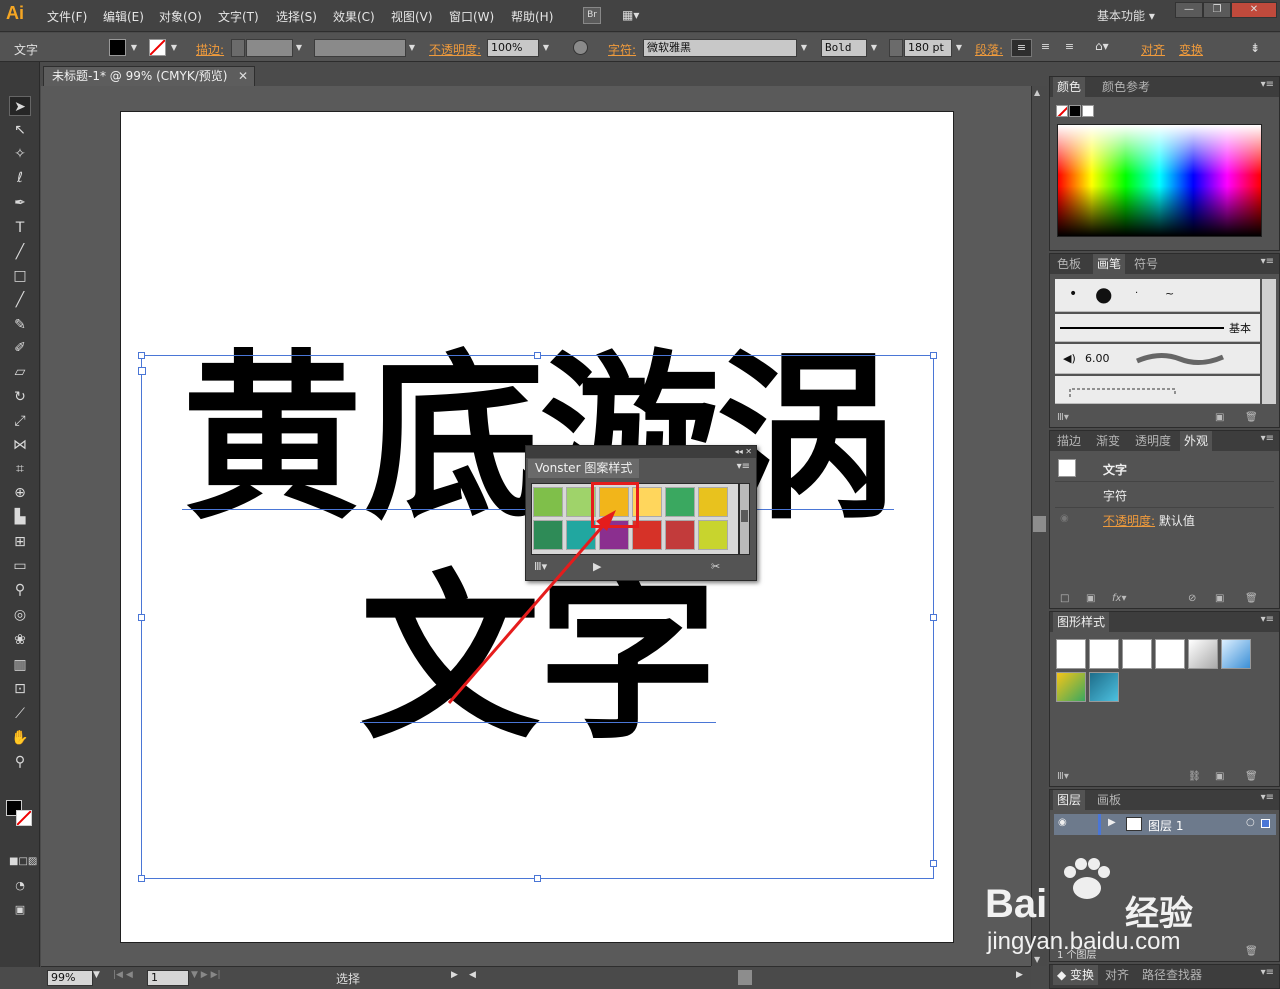 This screenshot has width=1280, height=989. Describe the element at coordinates (1157, 359) in the screenshot. I see `brush-size-row: ◀) 6.00` at that location.